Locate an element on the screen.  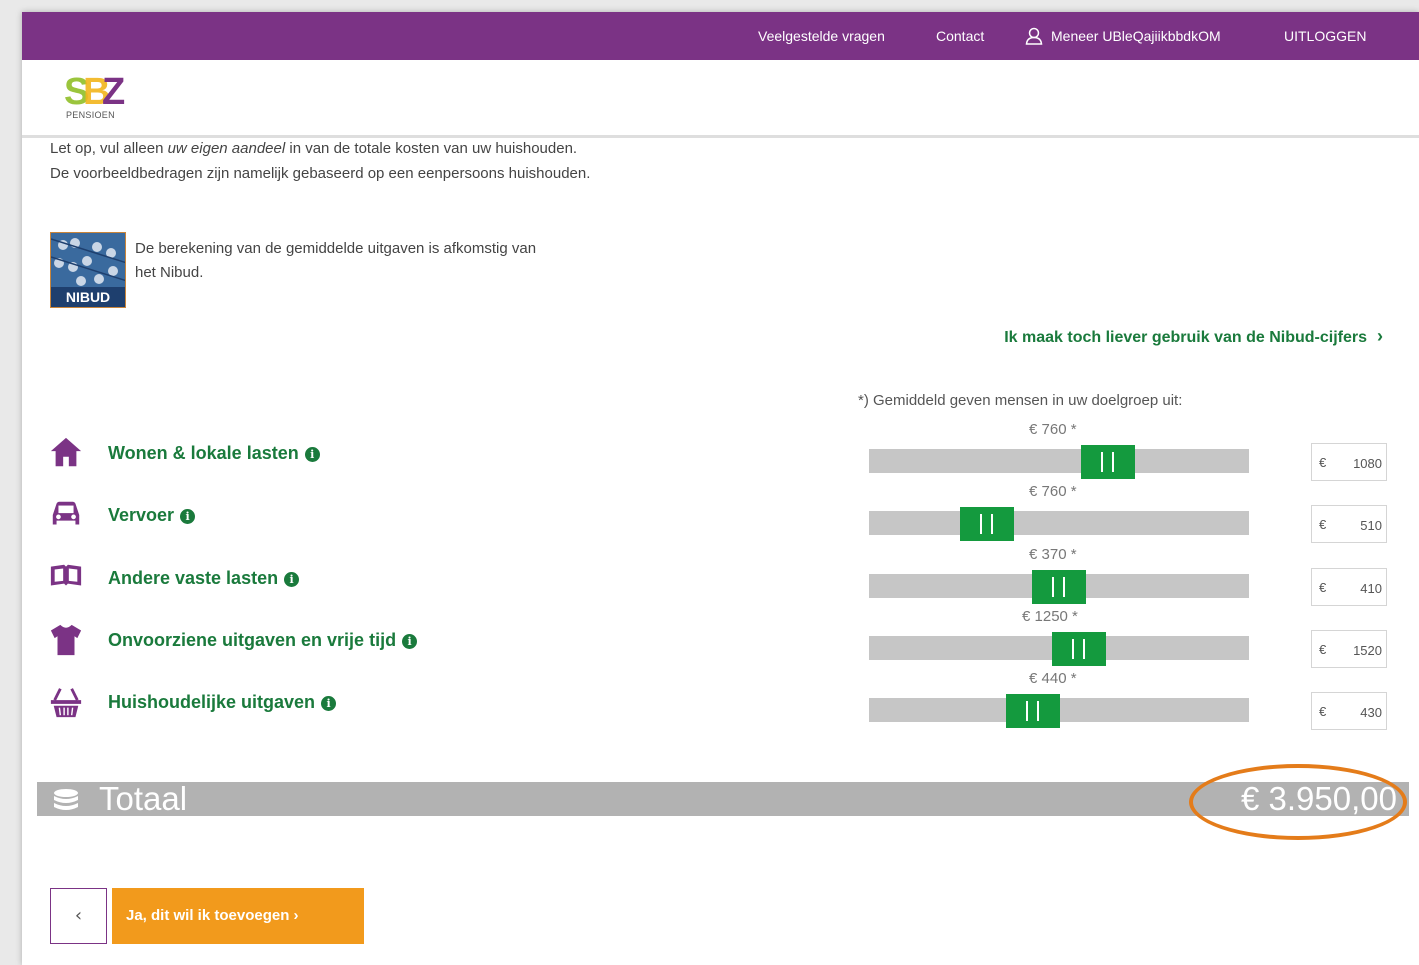
user-menu: Meneer UBleQajiikbbdkOM is located at coordinates (1123, 36).